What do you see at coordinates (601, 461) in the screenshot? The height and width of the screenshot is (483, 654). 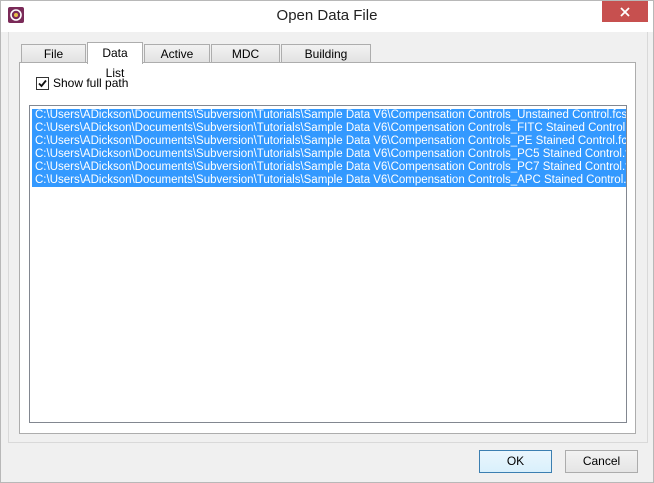 I see `cancel-button: Cancel` at bounding box center [601, 461].